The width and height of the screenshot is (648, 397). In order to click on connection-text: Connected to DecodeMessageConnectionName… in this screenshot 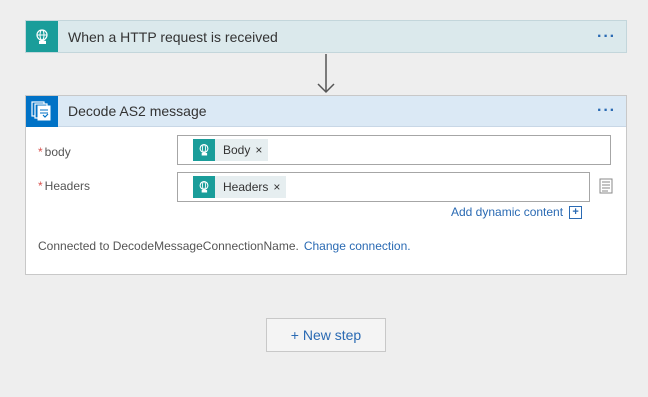, I will do `click(168, 246)`.